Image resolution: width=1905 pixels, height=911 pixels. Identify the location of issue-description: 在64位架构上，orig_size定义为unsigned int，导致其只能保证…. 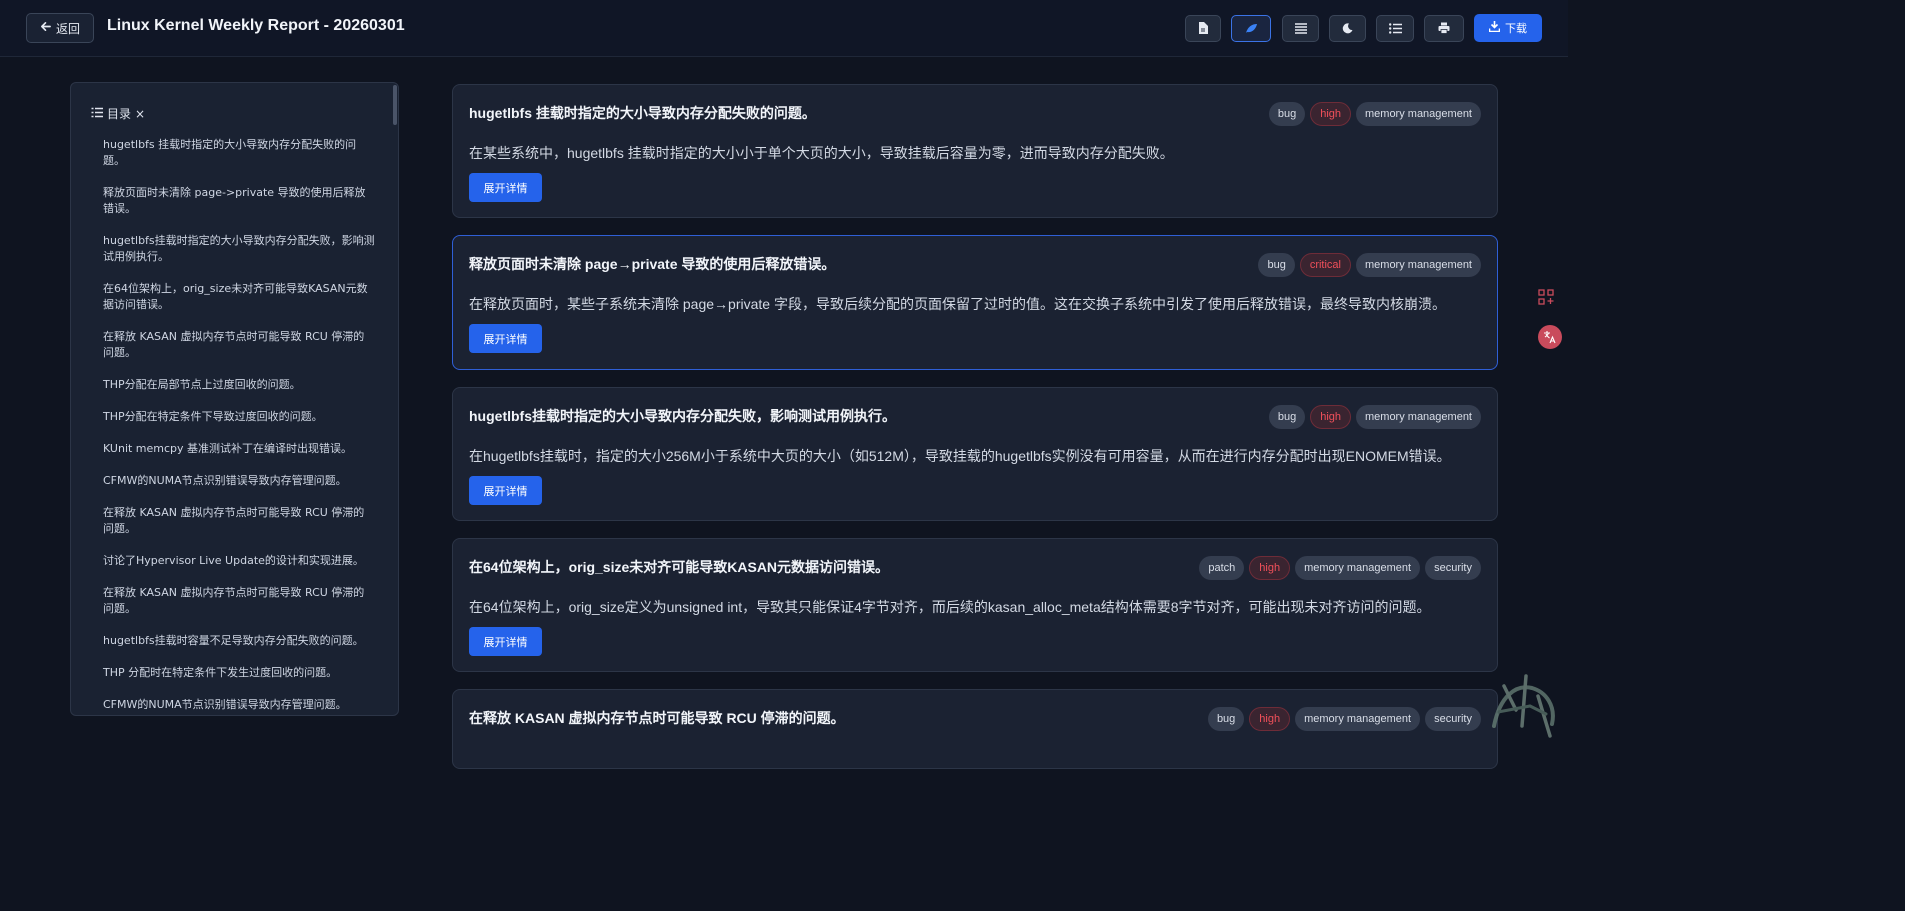
(950, 607).